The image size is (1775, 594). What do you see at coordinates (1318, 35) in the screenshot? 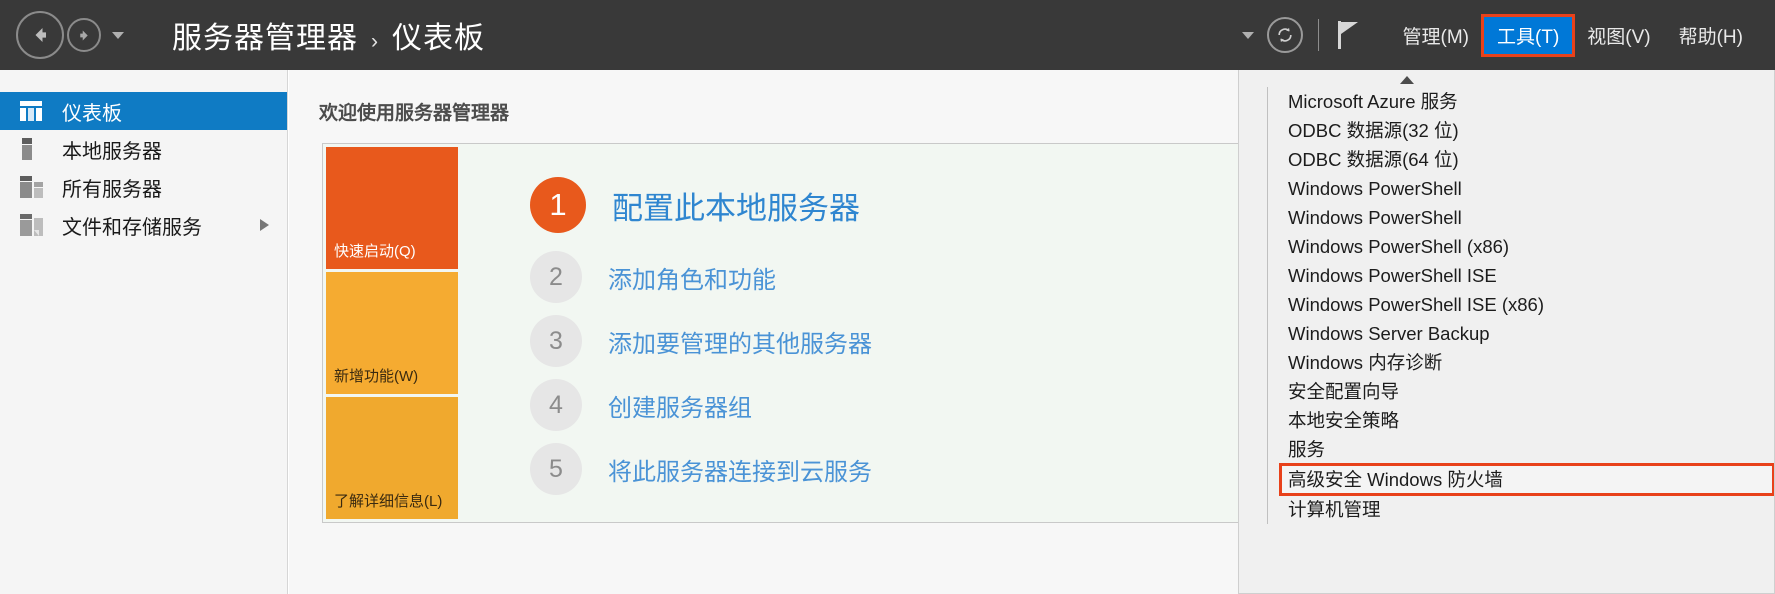
I see `toolbar-divider` at bounding box center [1318, 35].